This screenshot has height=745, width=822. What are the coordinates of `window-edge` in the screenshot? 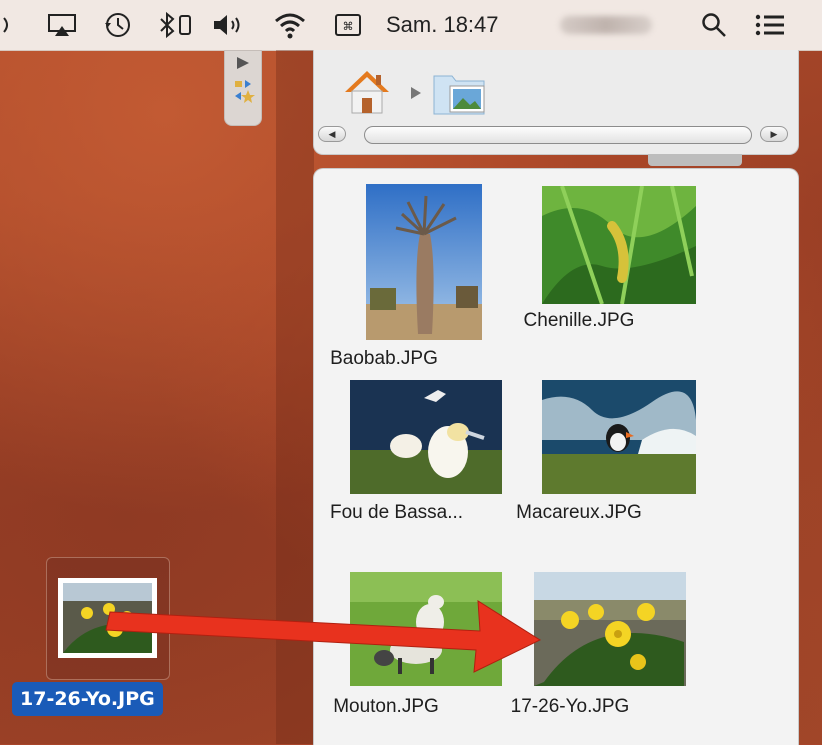 It's located at (295, 397).